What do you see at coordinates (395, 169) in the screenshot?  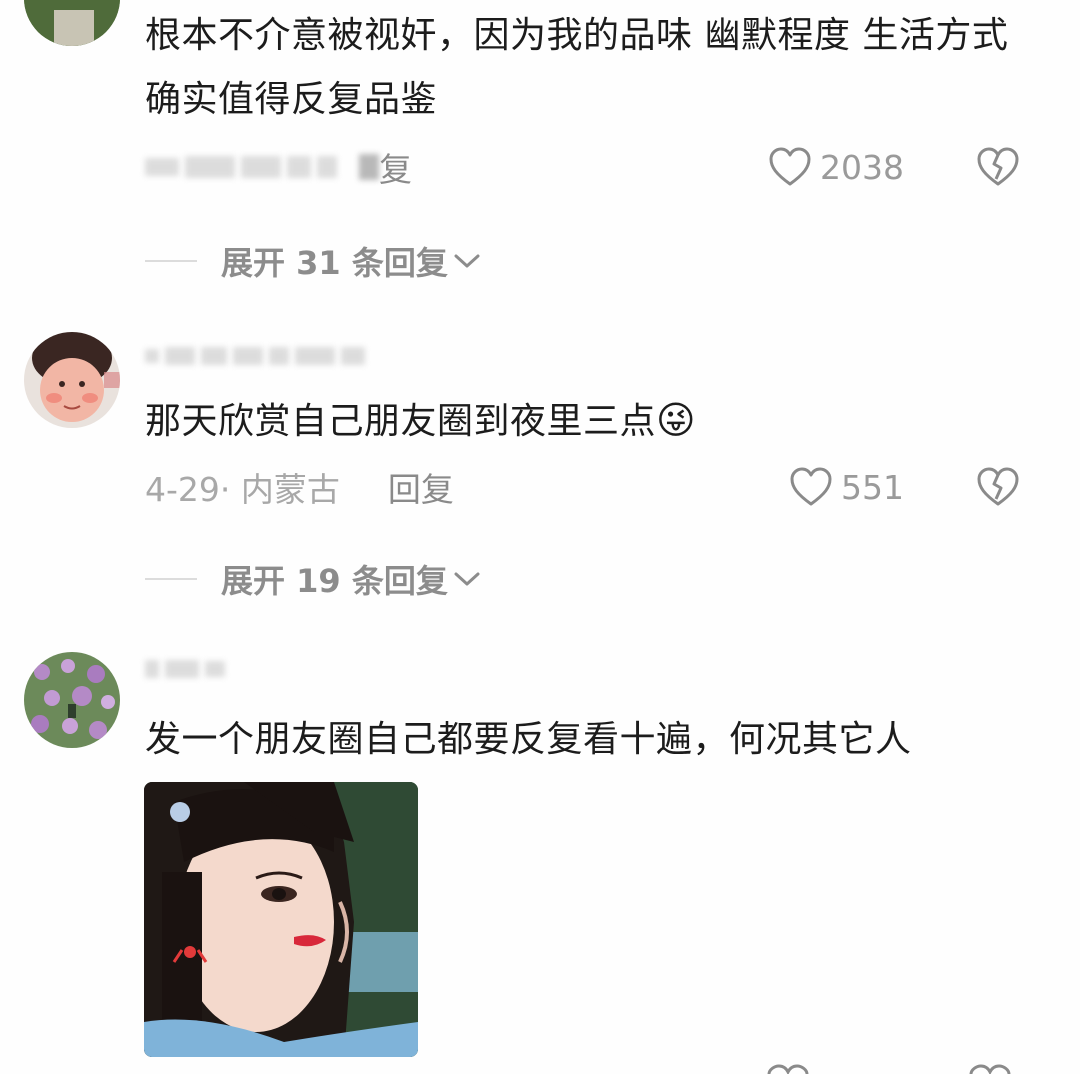 I see `reply-label: 复` at bounding box center [395, 169].